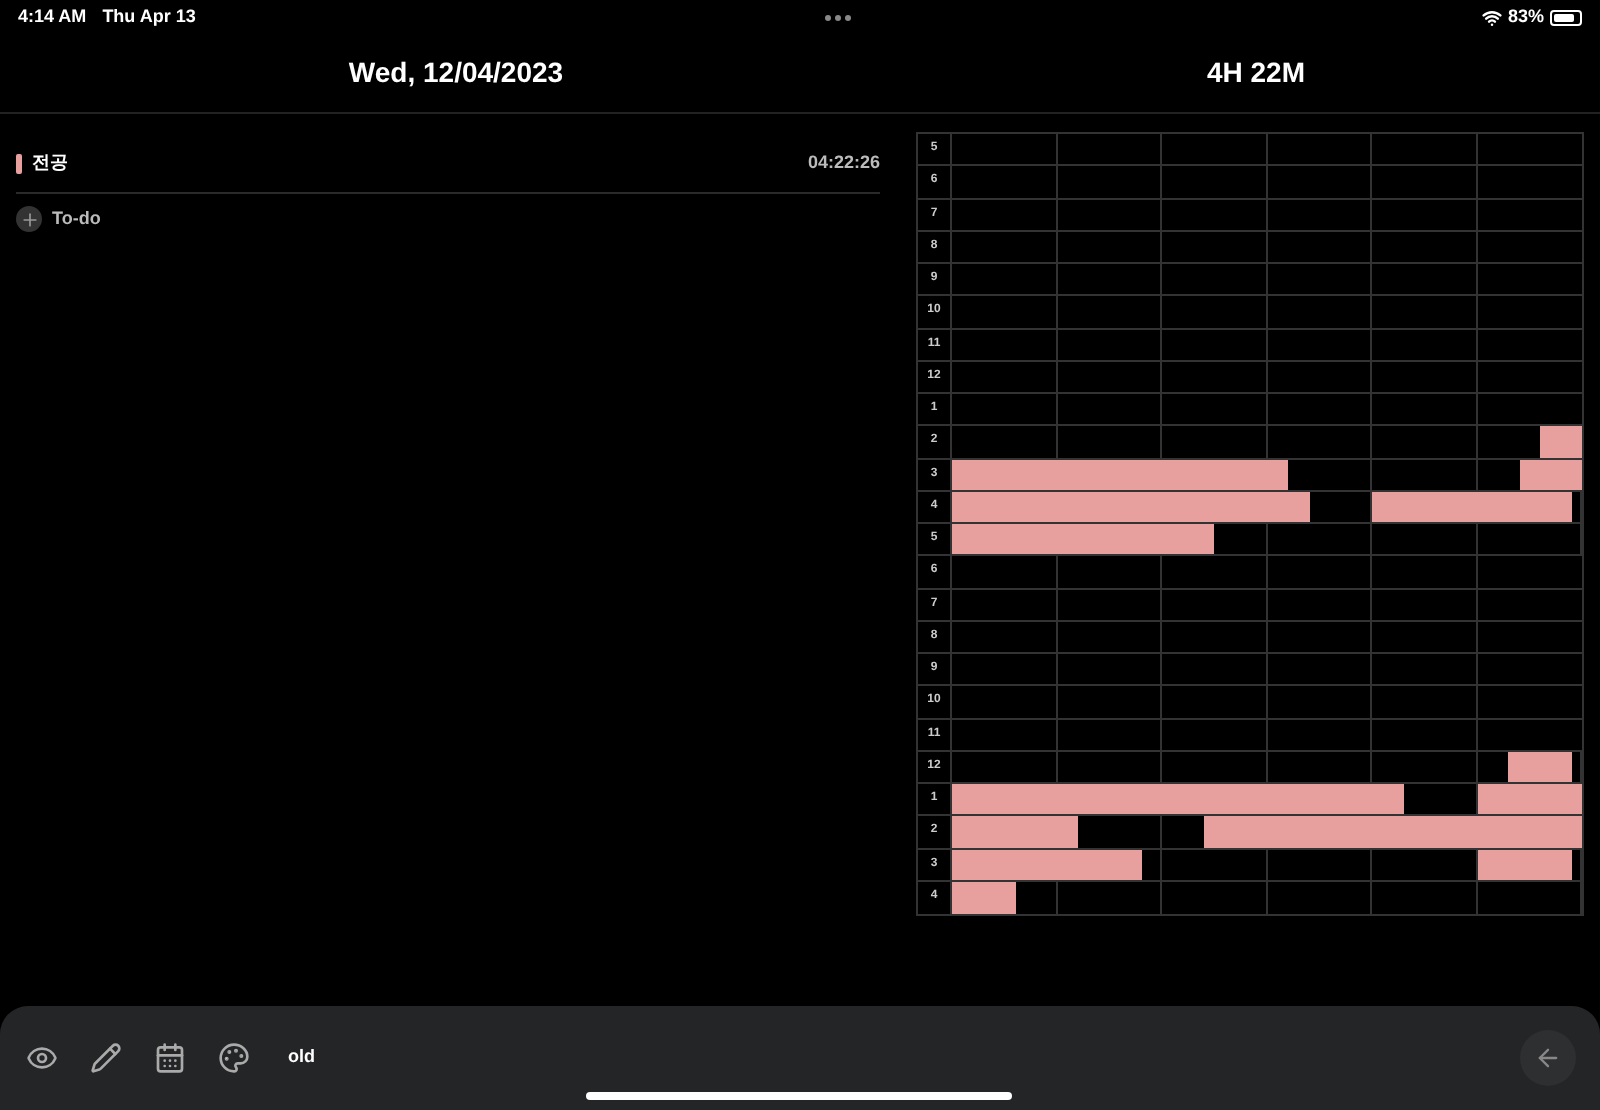 The image size is (1600, 1110). Describe the element at coordinates (52, 16) in the screenshot. I see `status-time: 4:14 AM` at that location.